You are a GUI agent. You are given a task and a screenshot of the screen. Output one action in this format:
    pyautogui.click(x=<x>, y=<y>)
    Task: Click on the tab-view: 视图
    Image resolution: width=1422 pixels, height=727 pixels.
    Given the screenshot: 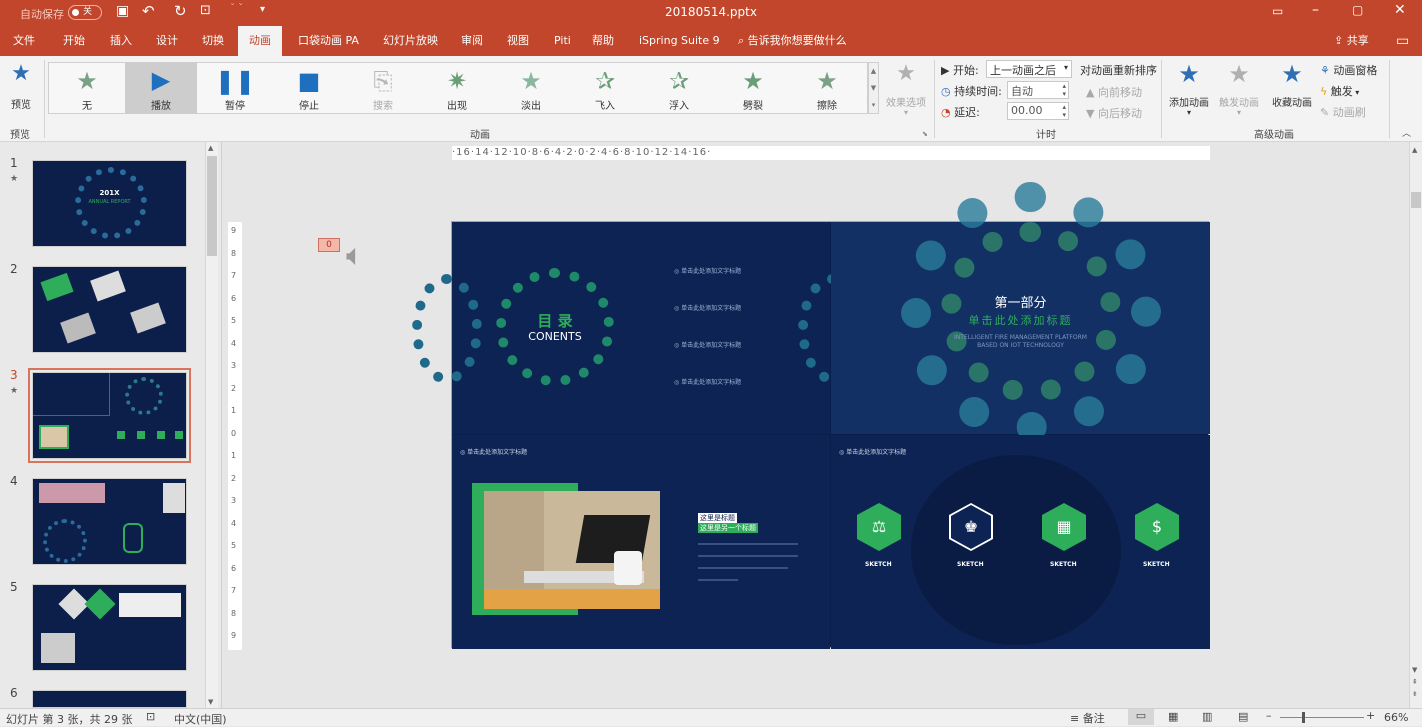 What is the action you would take?
    pyautogui.click(x=518, y=41)
    